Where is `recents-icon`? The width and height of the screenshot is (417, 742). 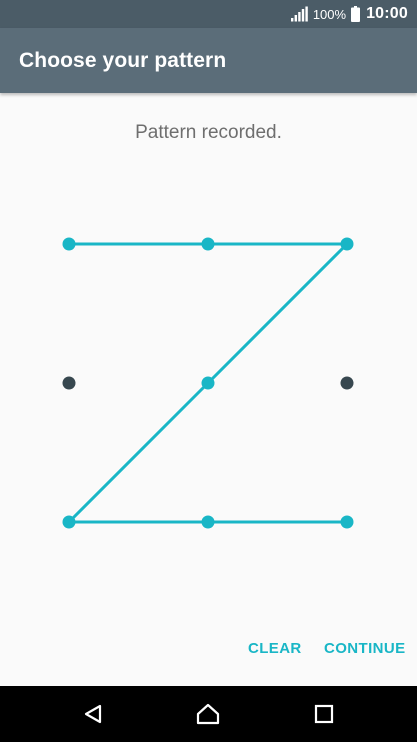
recents-icon is located at coordinates (324, 714).